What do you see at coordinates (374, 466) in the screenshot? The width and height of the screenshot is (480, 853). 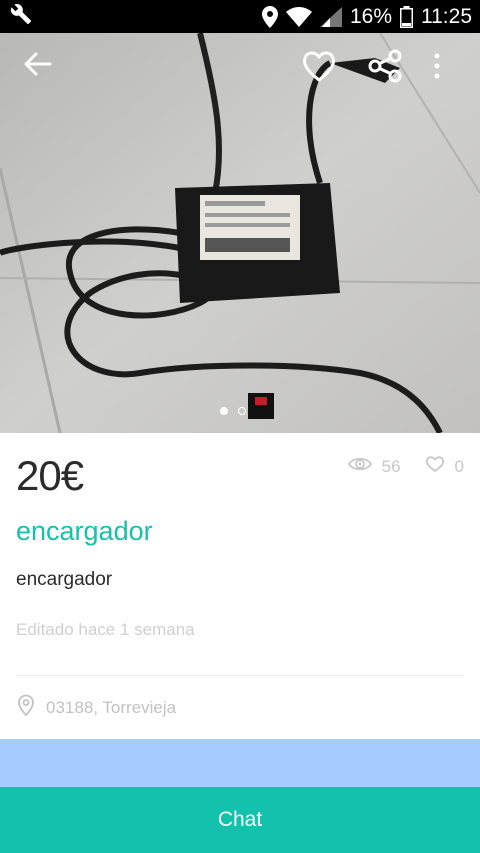 I see `views-stat: 56` at bounding box center [374, 466].